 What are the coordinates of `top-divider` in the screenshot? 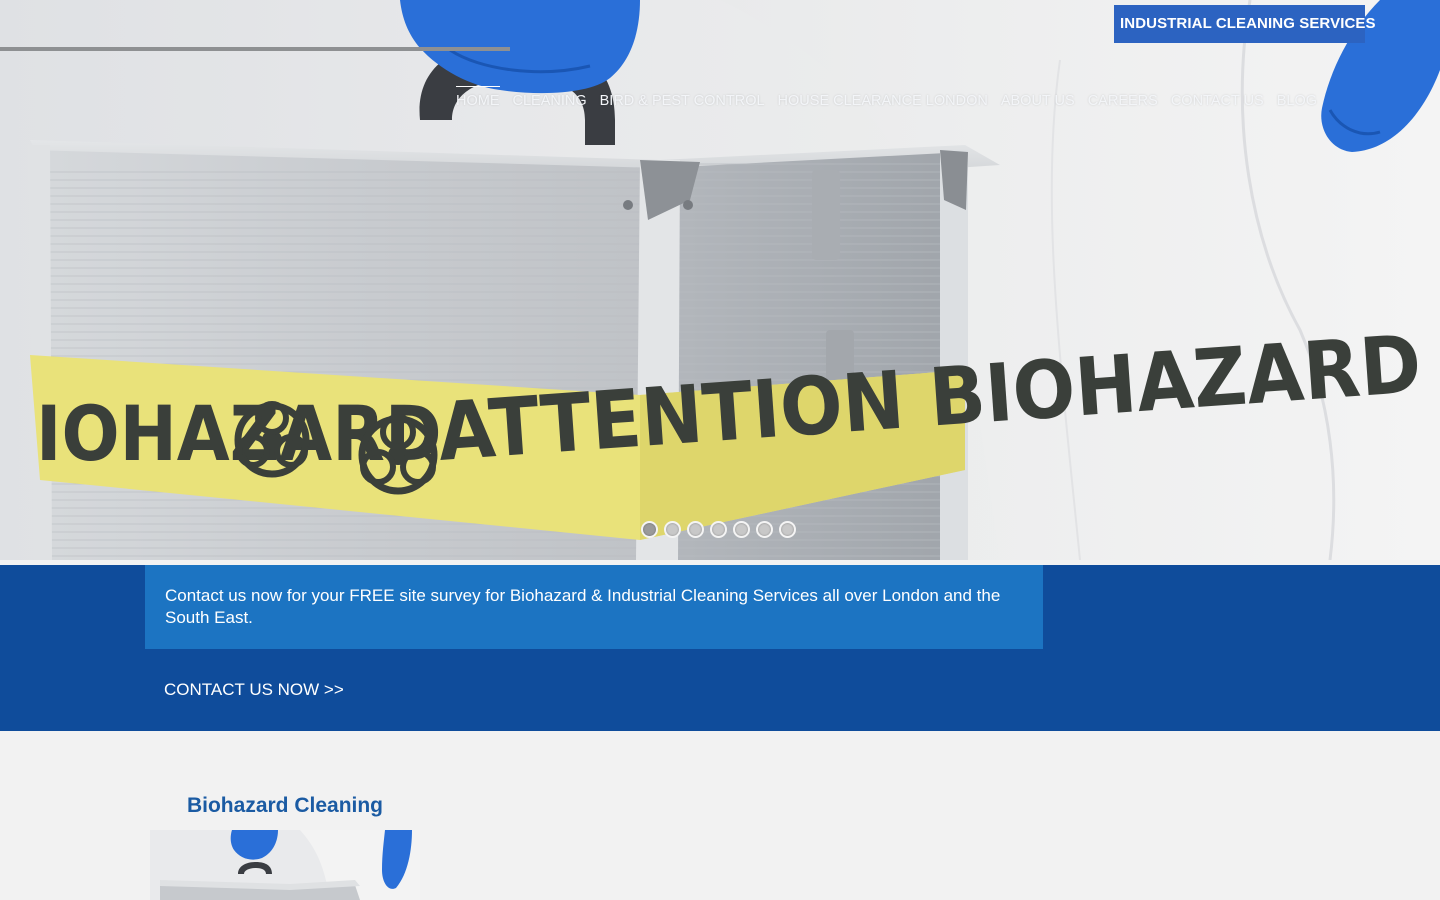 It's located at (255, 49).